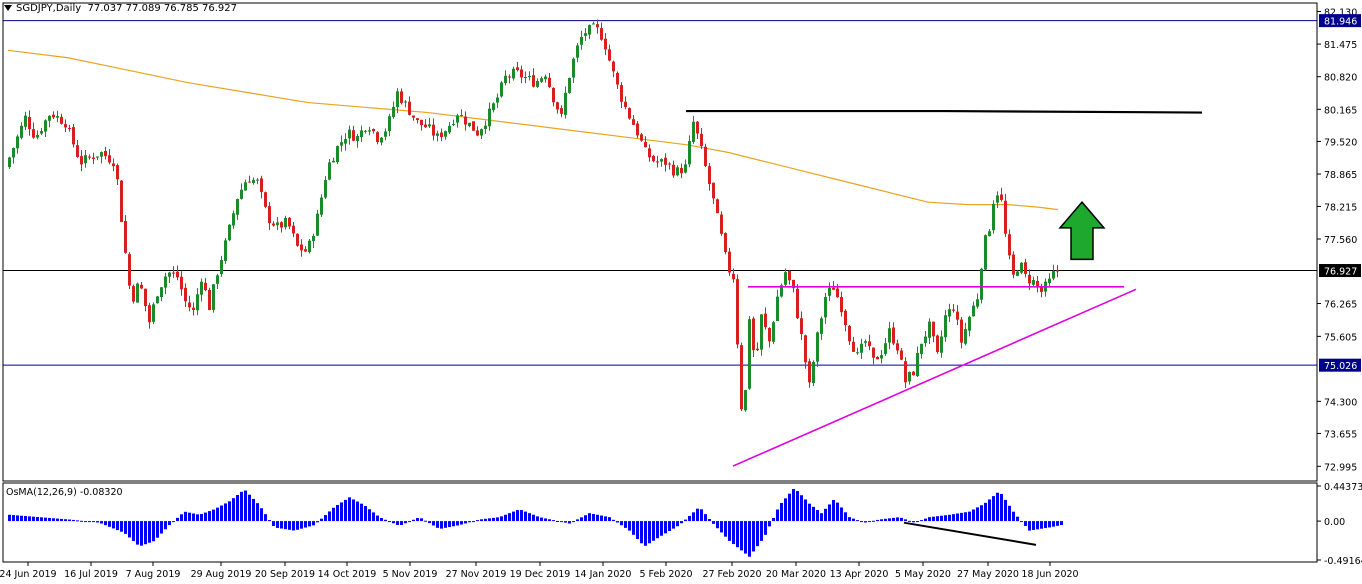  I want to click on price-tick-label: 78.865, so click(1340, 175).